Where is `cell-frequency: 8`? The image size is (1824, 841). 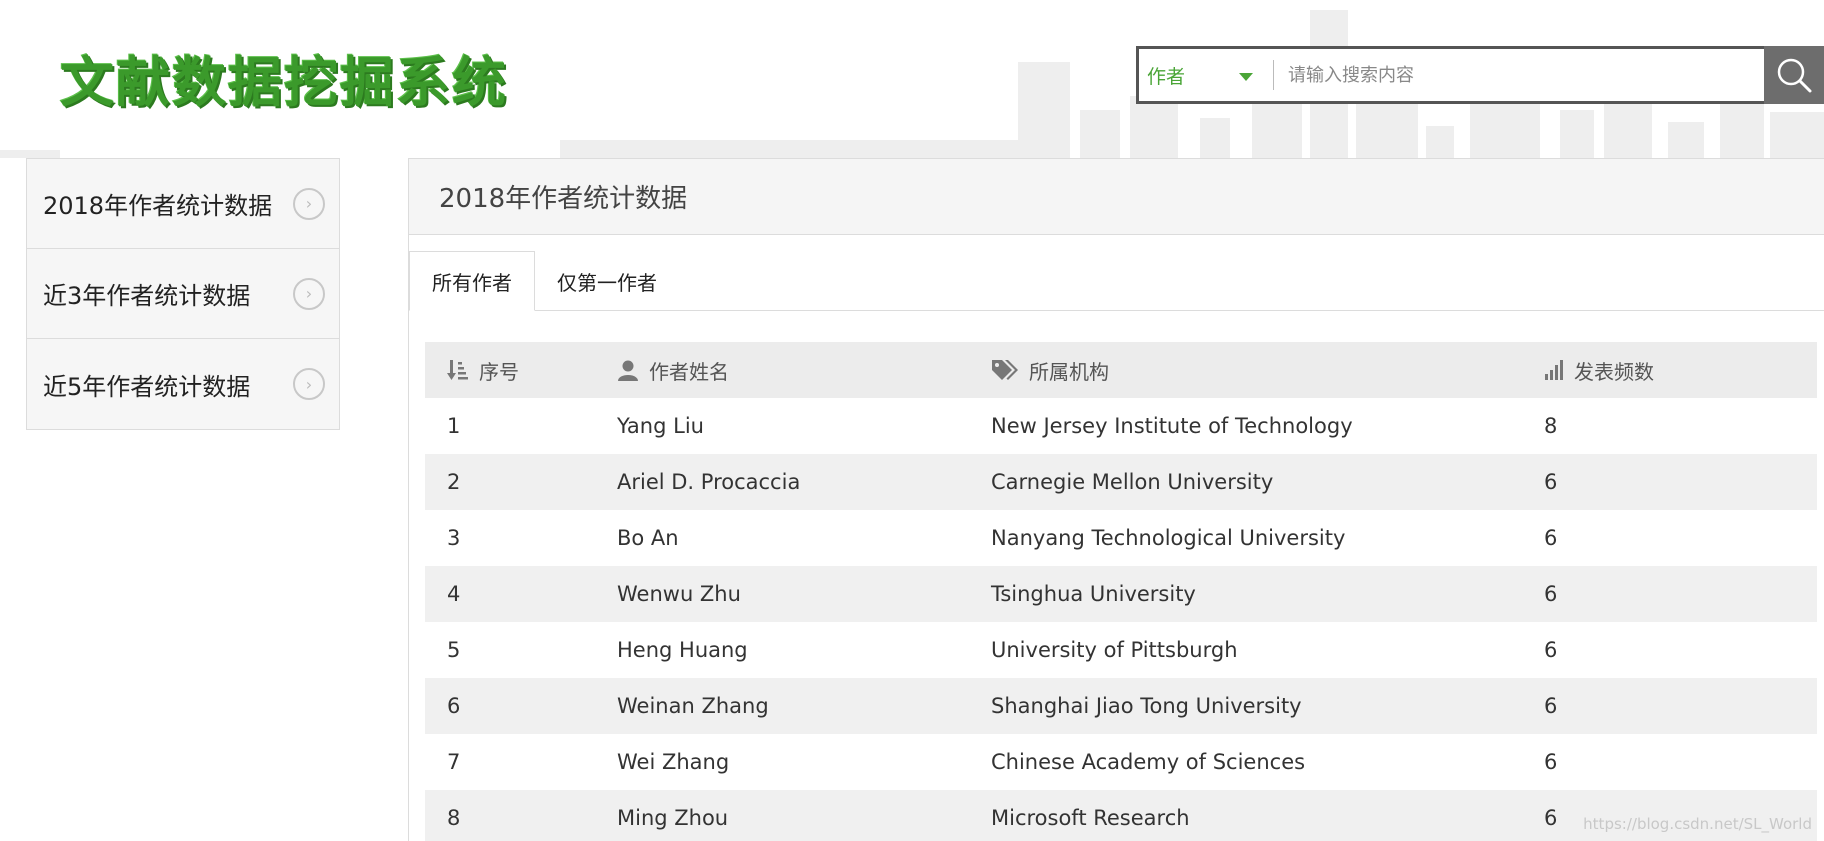 cell-frequency: 8 is located at coordinates (1680, 426).